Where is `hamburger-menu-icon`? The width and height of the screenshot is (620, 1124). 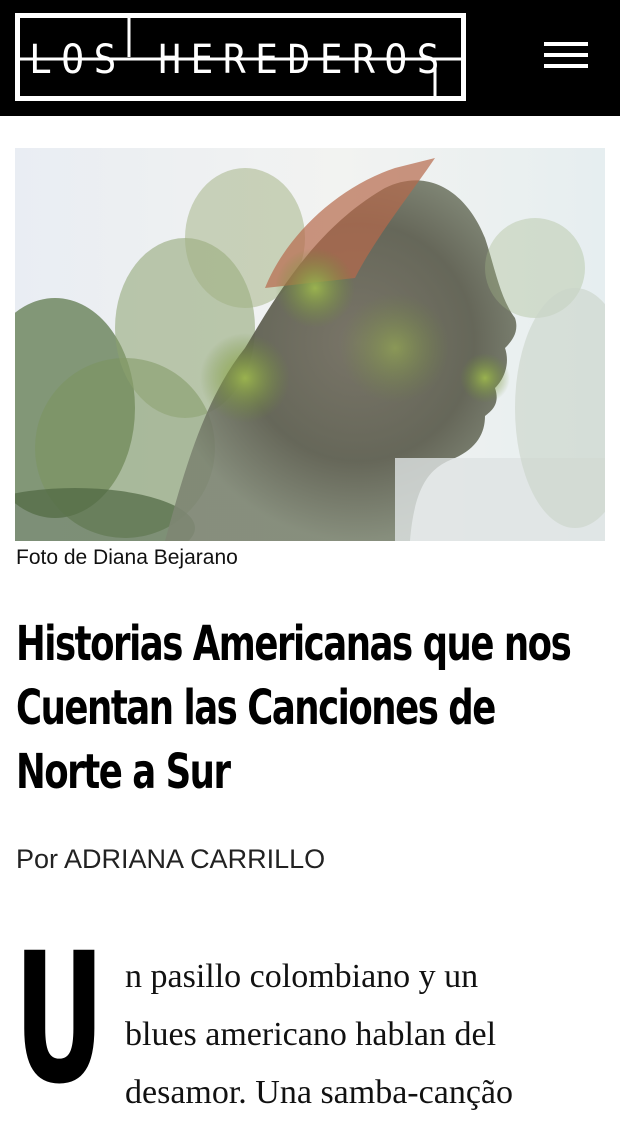 hamburger-menu-icon is located at coordinates (566, 55).